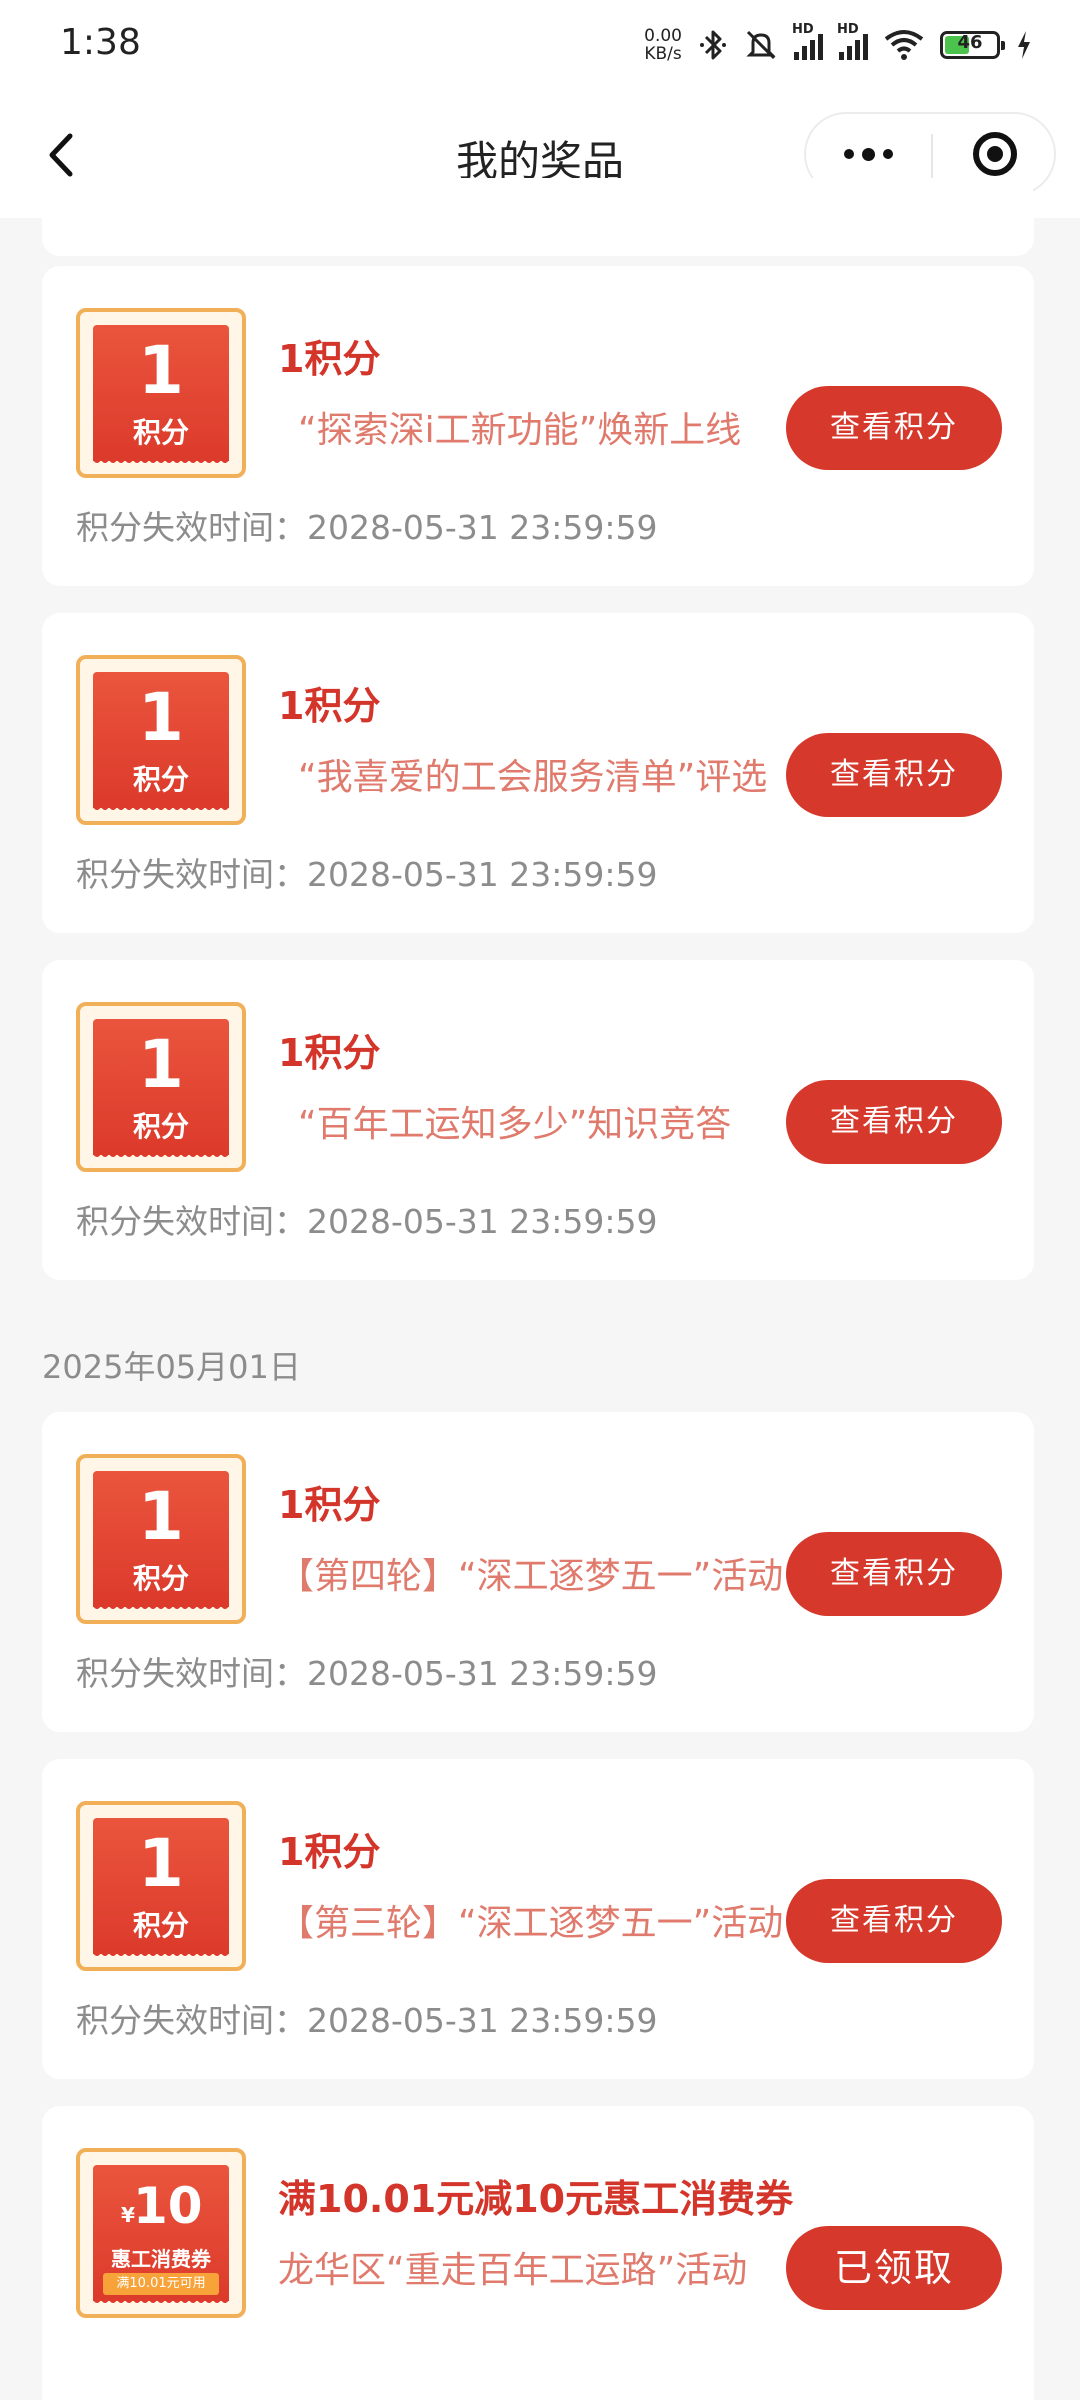 This screenshot has width=1080, height=2400. I want to click on charging-icon, so click(1024, 45).